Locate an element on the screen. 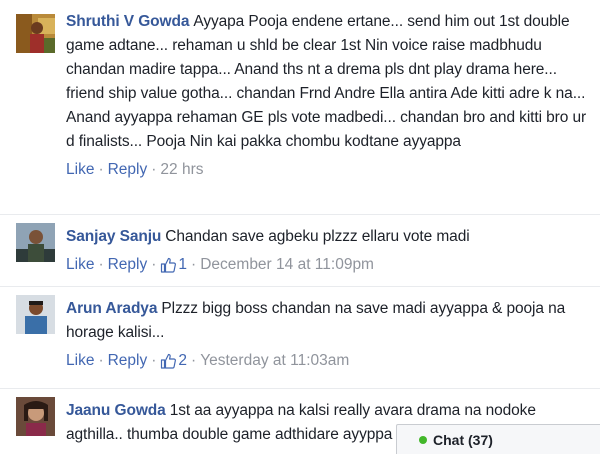 The width and height of the screenshot is (600, 454). comment-author: Shruthi V Gowda is located at coordinates (127, 21).